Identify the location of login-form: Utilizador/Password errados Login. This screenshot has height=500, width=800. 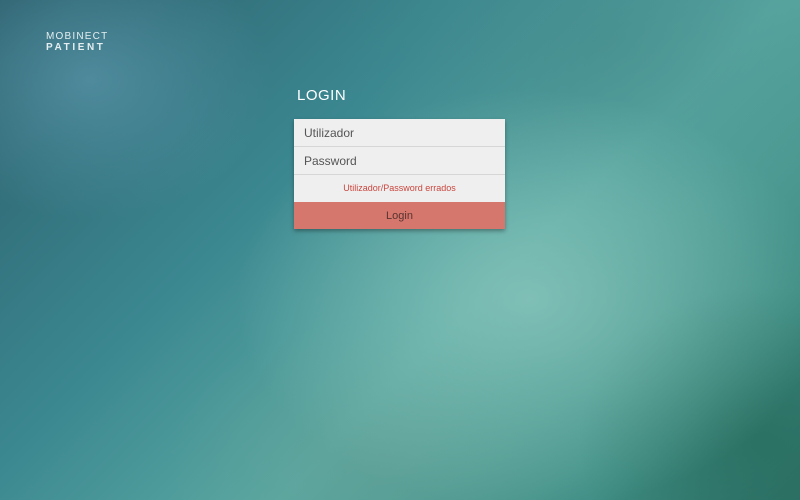
(399, 174).